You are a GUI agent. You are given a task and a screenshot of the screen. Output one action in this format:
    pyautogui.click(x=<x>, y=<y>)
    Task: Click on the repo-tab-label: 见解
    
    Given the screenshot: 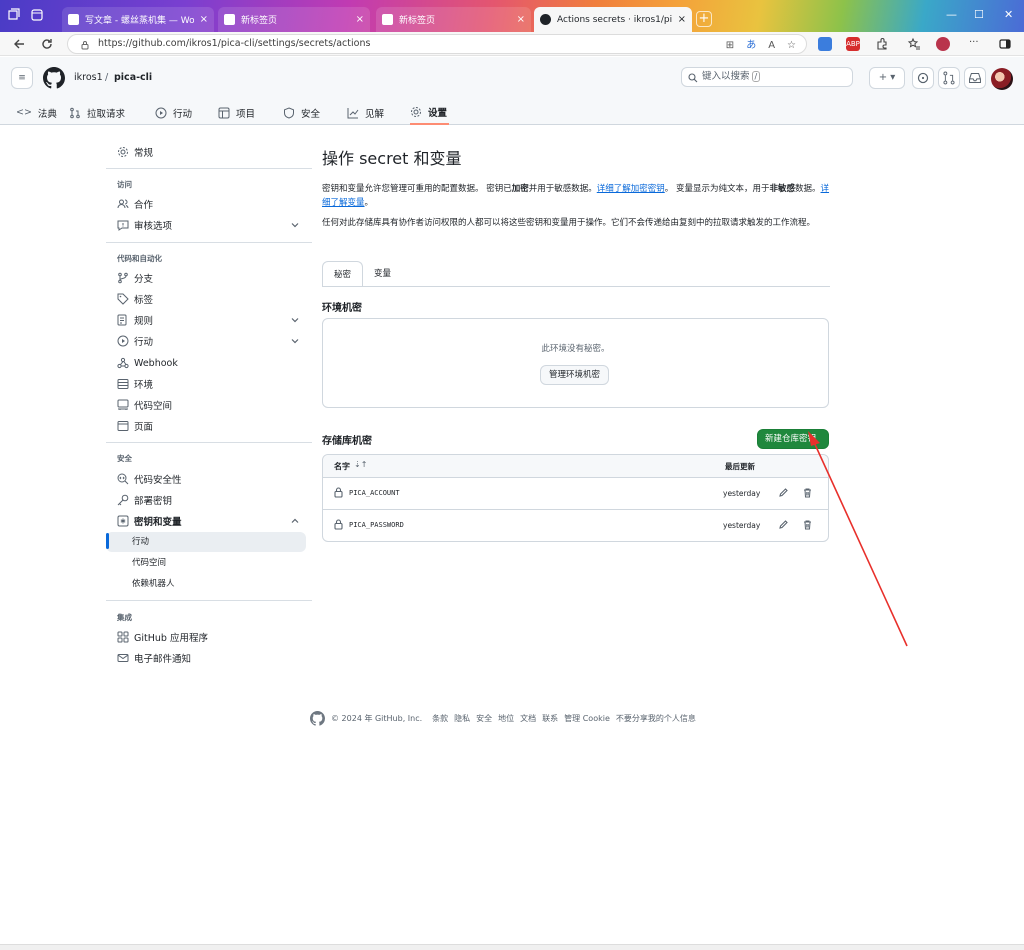 What is the action you would take?
    pyautogui.click(x=375, y=114)
    